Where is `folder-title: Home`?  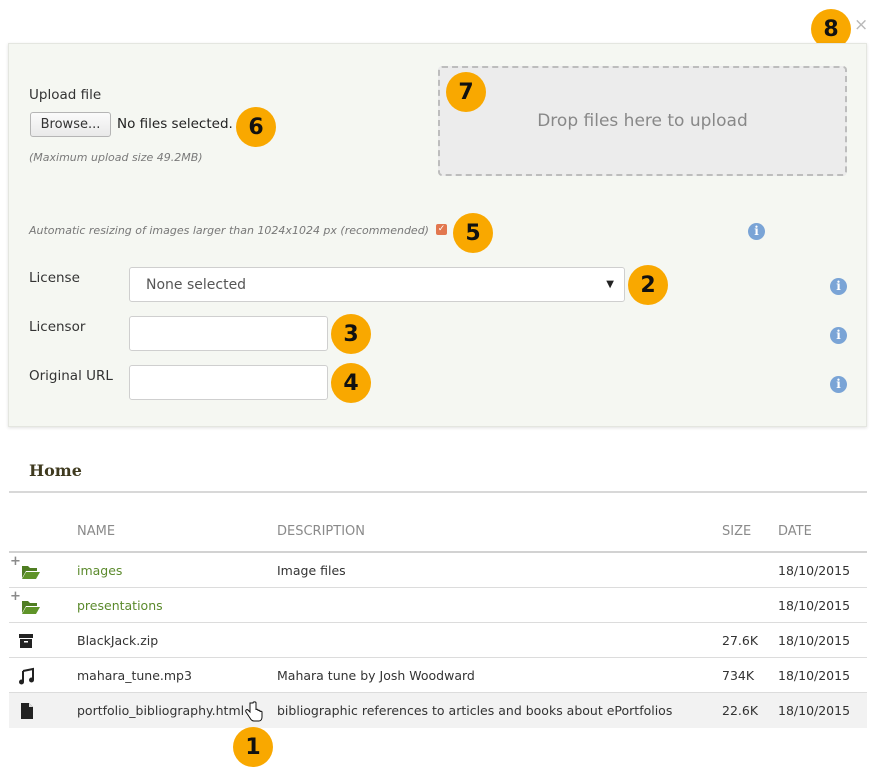
folder-title: Home is located at coordinates (55, 470).